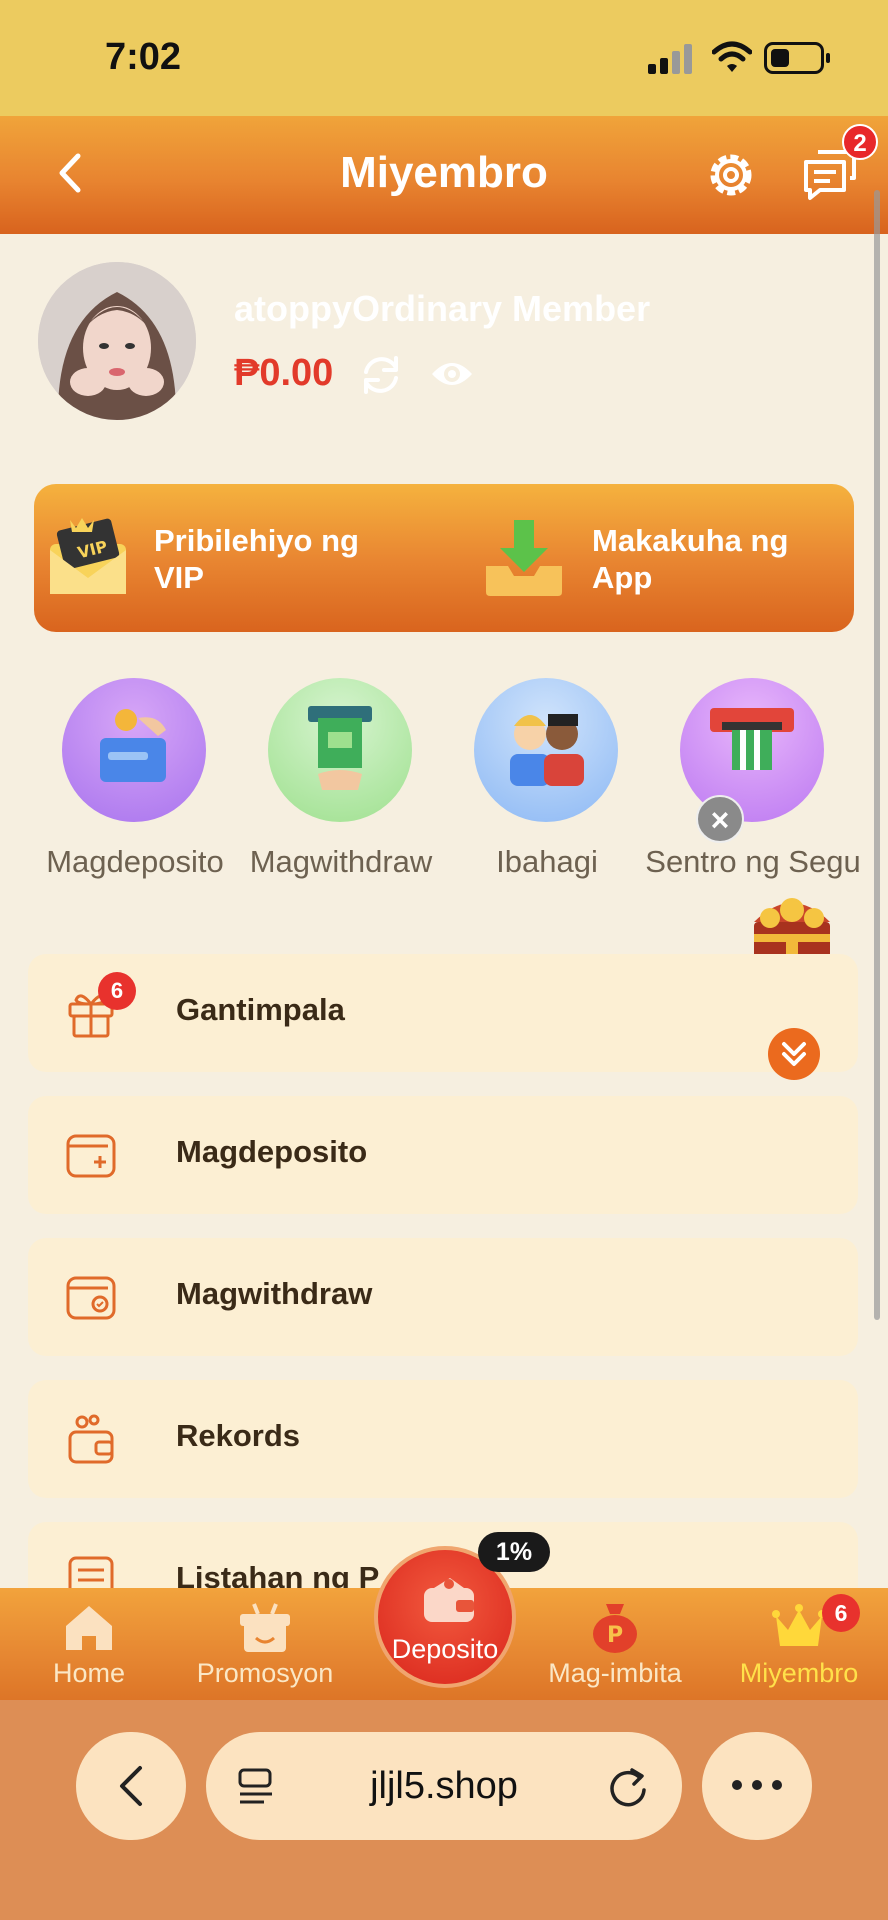 This screenshot has width=888, height=1920. Describe the element at coordinates (443, 1297) in the screenshot. I see `menu-item-withdraw: Magwithdraw` at that location.